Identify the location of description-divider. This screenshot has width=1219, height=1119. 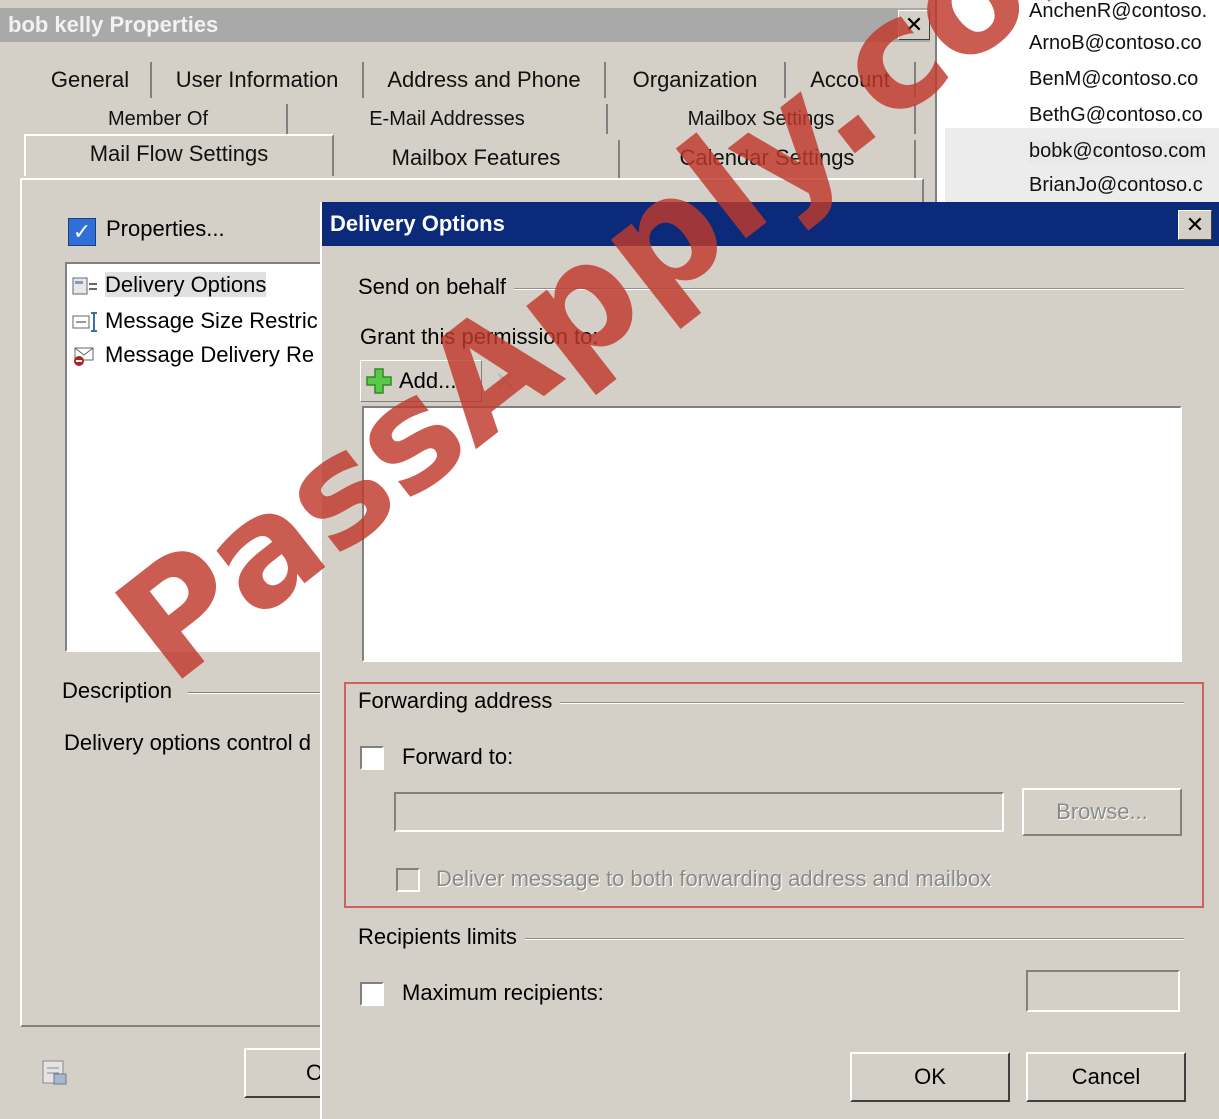
(258, 693).